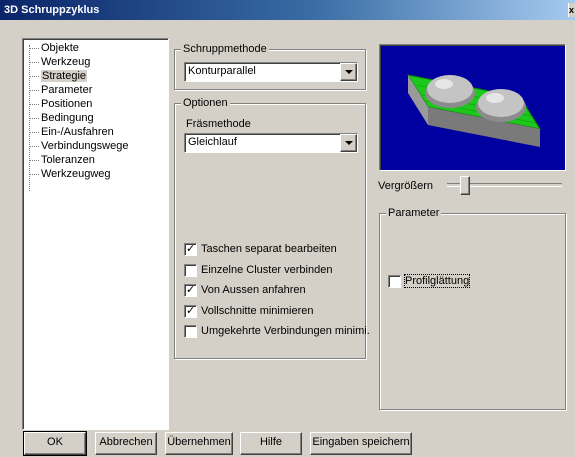 The height and width of the screenshot is (457, 575). Describe the element at coordinates (465, 185) in the screenshot. I see `zoom-slider-thumb` at that location.